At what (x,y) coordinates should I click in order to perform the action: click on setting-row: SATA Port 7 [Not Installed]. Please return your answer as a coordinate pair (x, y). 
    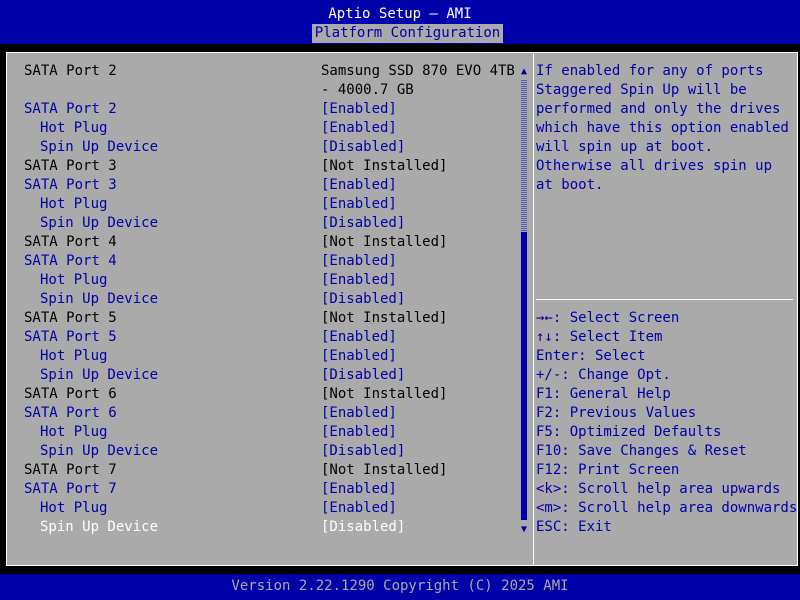
    Looking at the image, I should click on (274, 470).